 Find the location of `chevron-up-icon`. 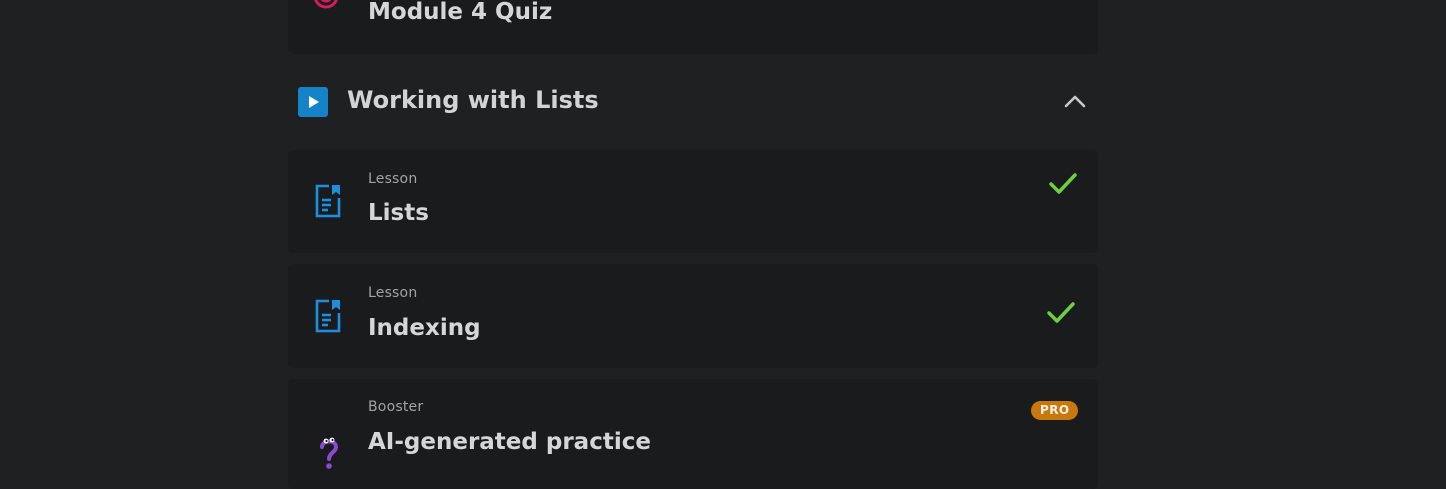

chevron-up-icon is located at coordinates (1075, 101).